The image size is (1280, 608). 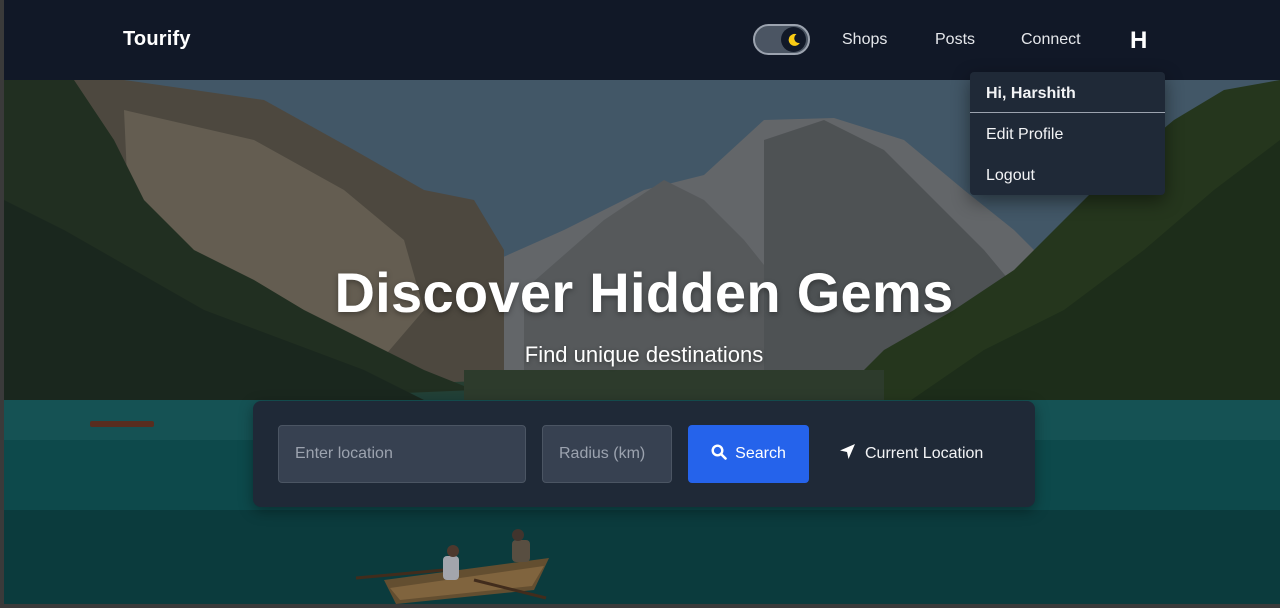 What do you see at coordinates (1067, 174) in the screenshot?
I see `logout-item: Logout` at bounding box center [1067, 174].